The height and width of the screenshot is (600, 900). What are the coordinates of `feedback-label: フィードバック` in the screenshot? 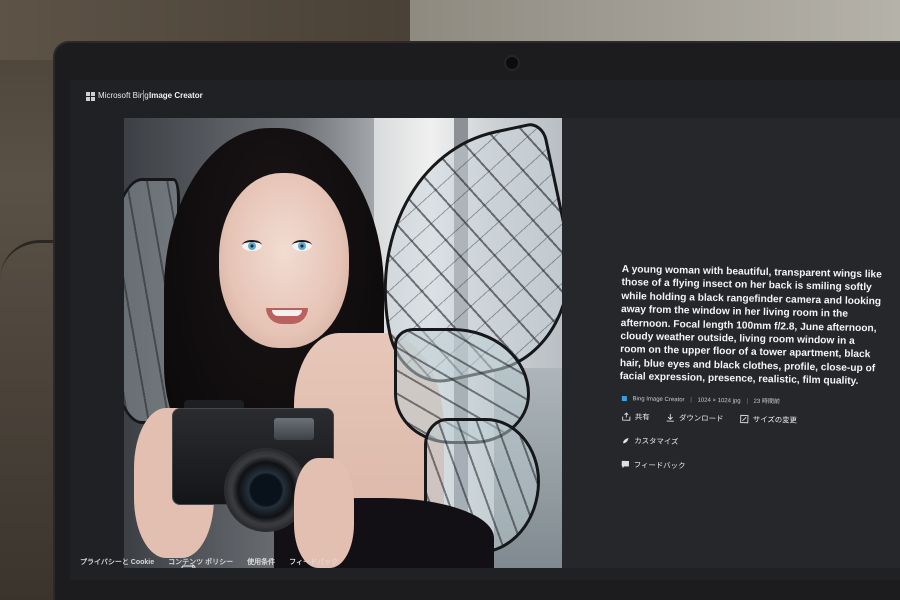 It's located at (659, 465).